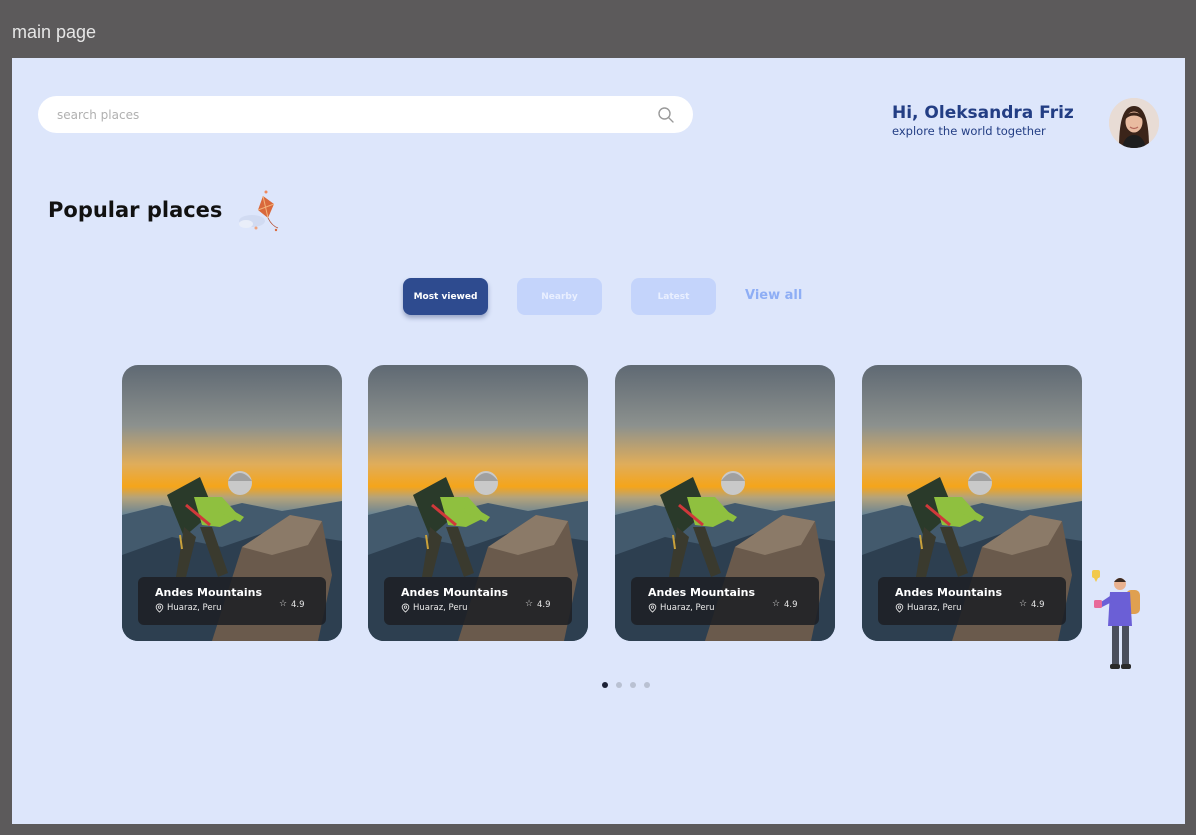  I want to click on search-icon, so click(666, 115).